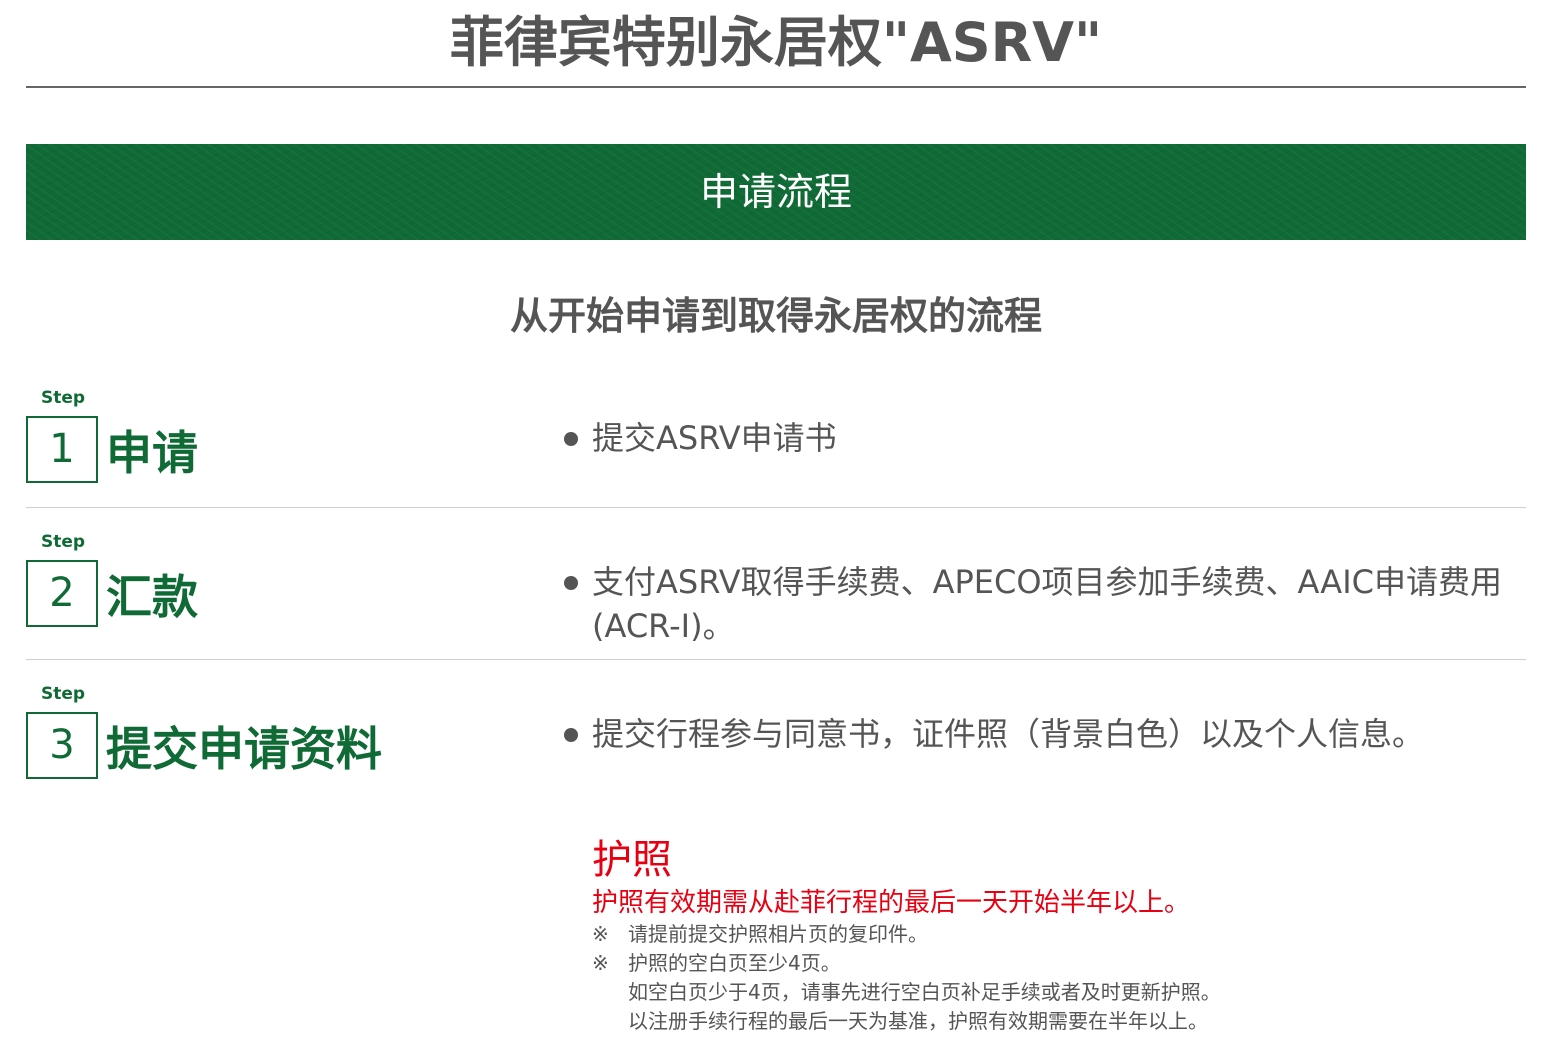 This screenshot has width=1559, height=1051. Describe the element at coordinates (62, 449) in the screenshot. I see `step-number-badge: 1` at that location.